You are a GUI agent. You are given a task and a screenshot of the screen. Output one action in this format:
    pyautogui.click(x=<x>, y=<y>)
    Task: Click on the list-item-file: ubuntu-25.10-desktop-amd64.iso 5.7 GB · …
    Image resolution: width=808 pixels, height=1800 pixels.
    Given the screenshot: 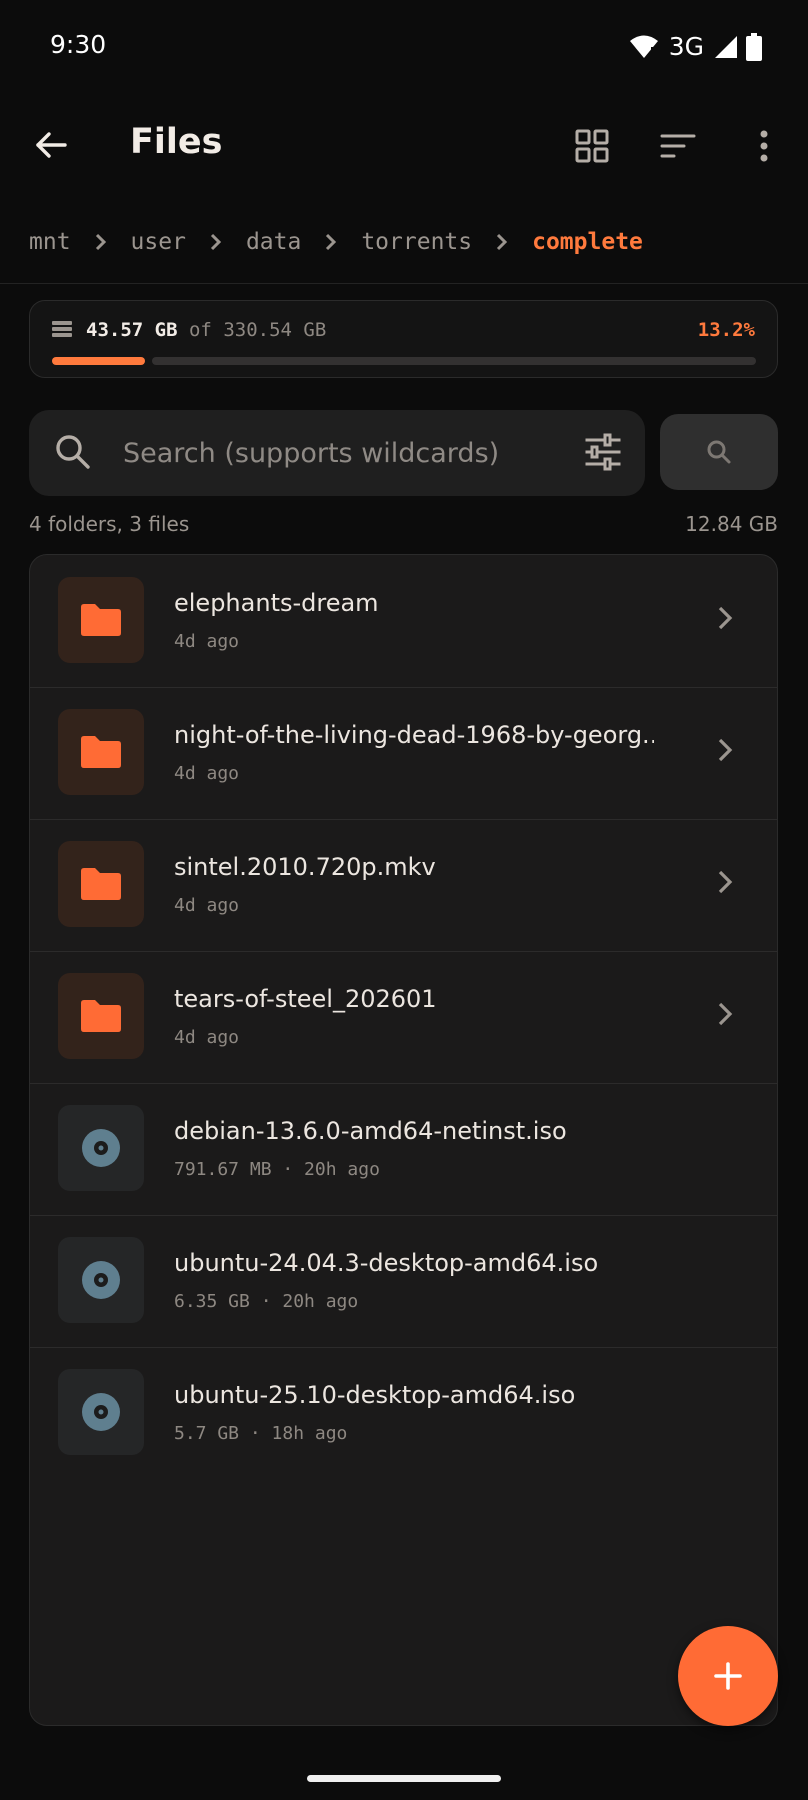 What is the action you would take?
    pyautogui.click(x=403, y=1413)
    